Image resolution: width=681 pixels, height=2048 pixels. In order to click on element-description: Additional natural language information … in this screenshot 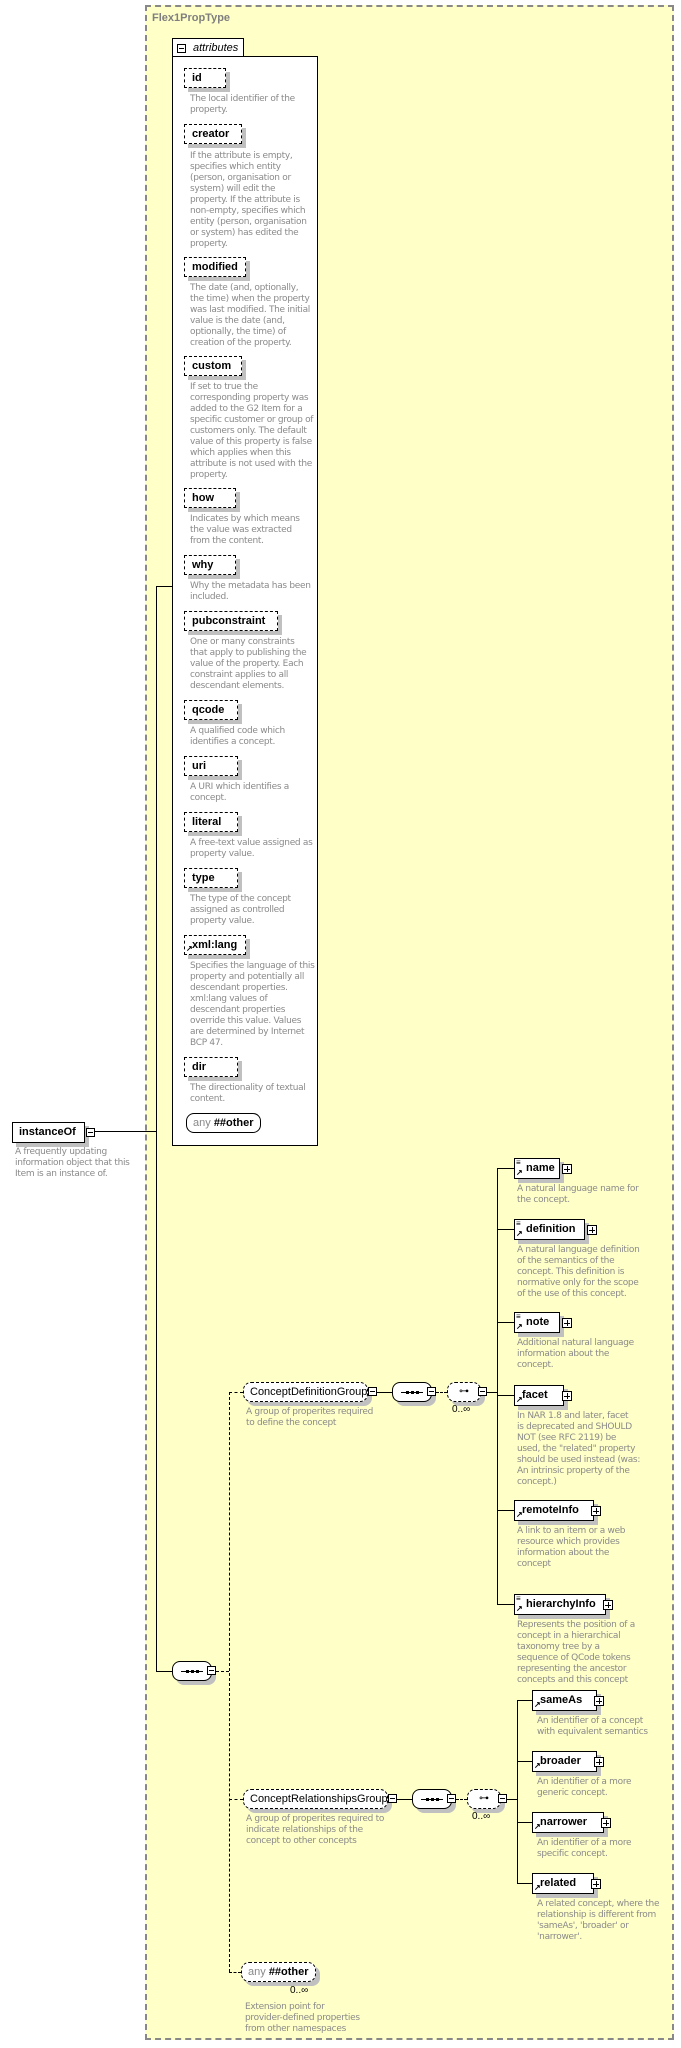, I will do `click(575, 1354)`.